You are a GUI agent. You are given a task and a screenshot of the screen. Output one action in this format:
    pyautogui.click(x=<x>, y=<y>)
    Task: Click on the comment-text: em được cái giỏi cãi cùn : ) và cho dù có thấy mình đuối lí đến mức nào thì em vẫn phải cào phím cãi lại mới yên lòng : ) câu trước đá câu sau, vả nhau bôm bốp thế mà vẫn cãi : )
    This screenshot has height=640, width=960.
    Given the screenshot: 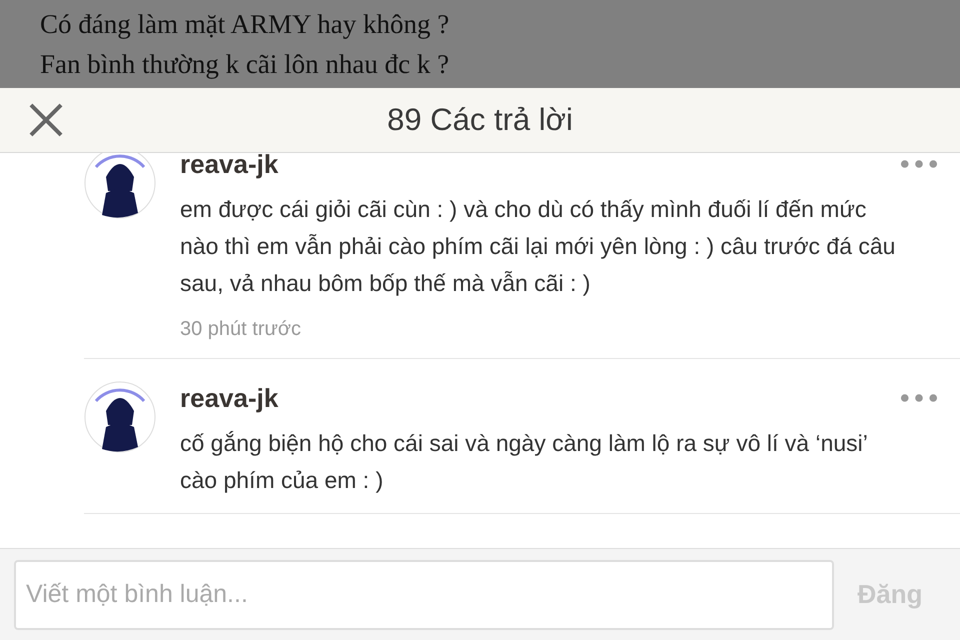 What is the action you would take?
    pyautogui.click(x=538, y=246)
    